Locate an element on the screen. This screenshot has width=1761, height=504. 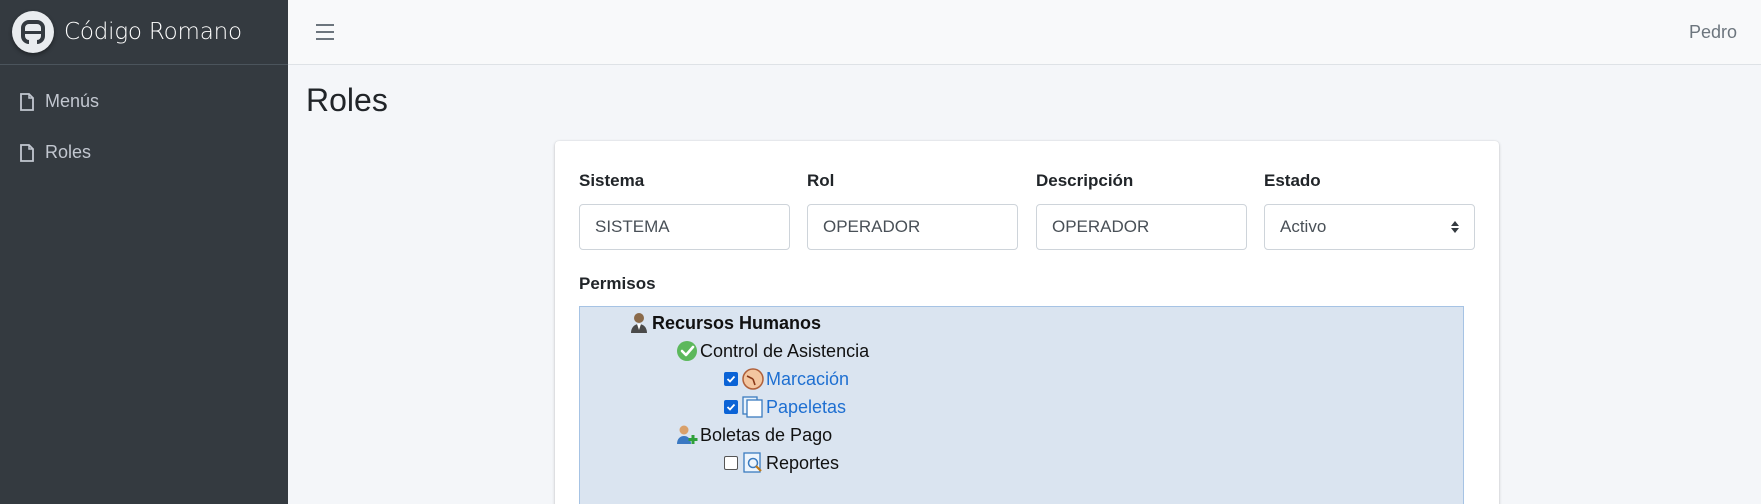
brand: Código Romano is located at coordinates (144, 32).